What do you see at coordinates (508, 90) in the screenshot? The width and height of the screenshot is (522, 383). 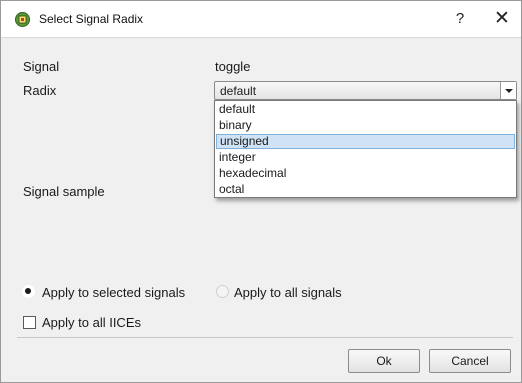 I see `chevron-down-icon` at bounding box center [508, 90].